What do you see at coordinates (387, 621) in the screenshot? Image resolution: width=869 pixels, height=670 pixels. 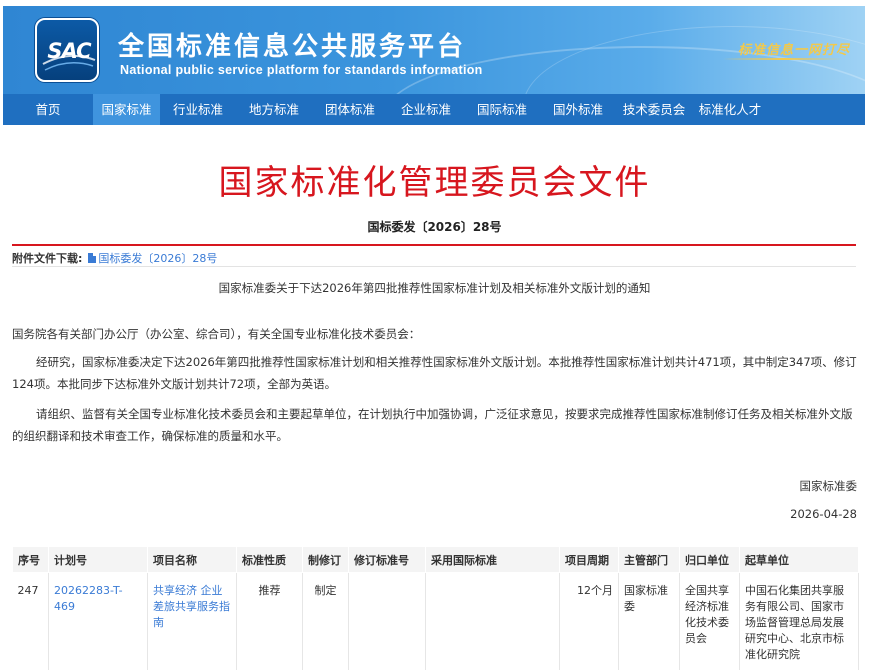 I see `cell-revised-standard-number` at bounding box center [387, 621].